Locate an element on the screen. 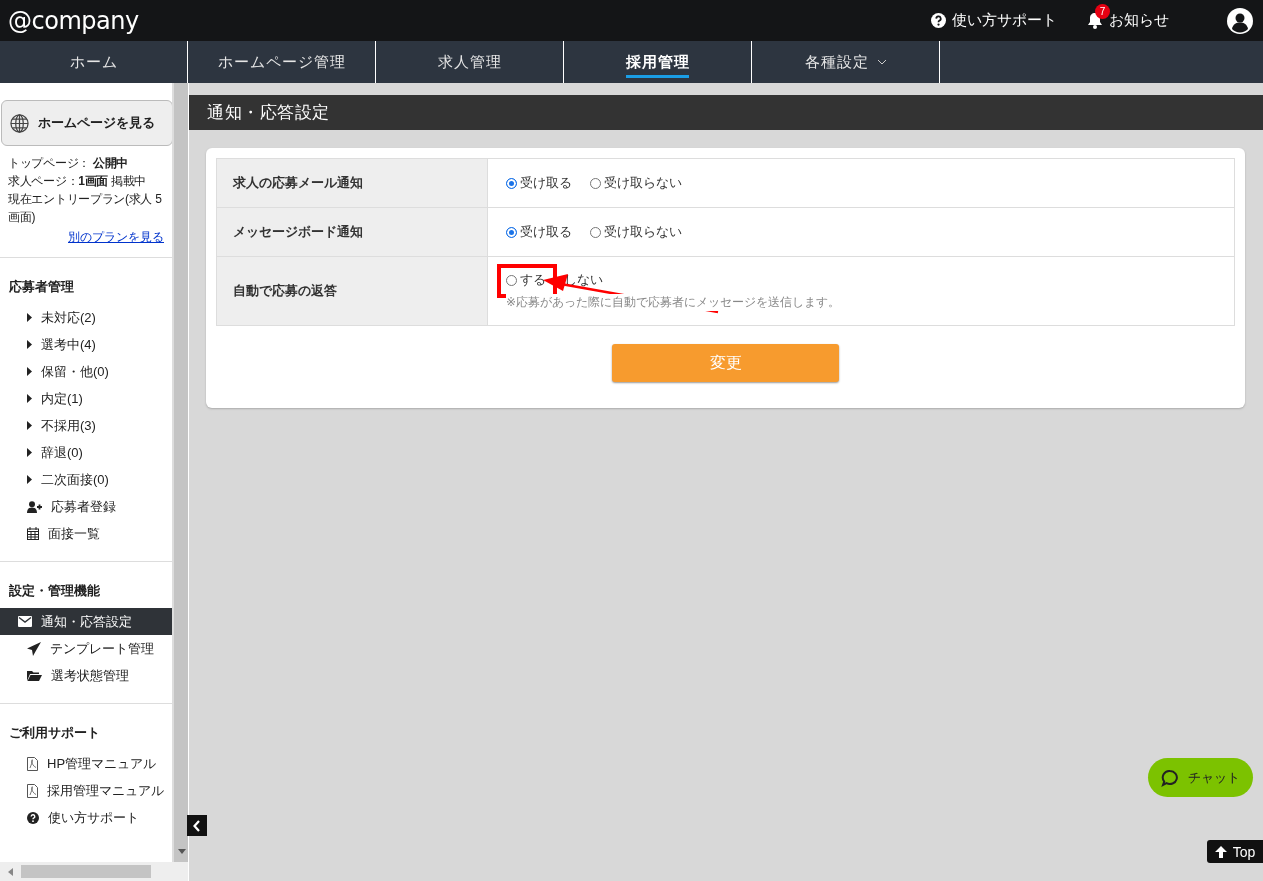 The image size is (1263, 881). notification-badge: 7 is located at coordinates (1102, 11).